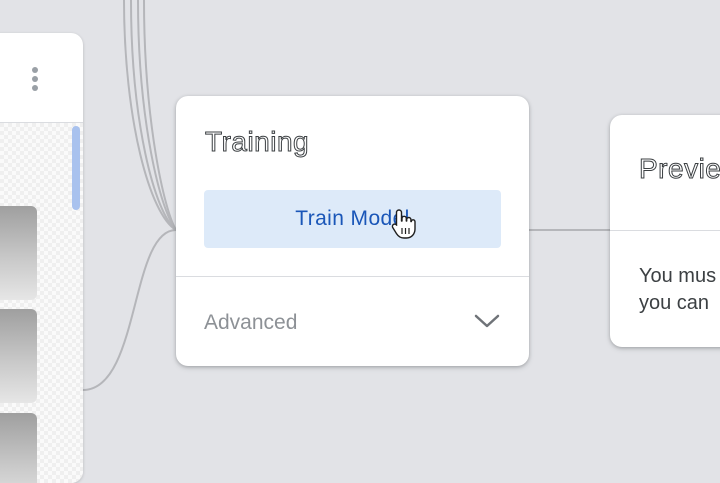 The height and width of the screenshot is (483, 720). I want to click on dataset-panel, so click(41, 258).